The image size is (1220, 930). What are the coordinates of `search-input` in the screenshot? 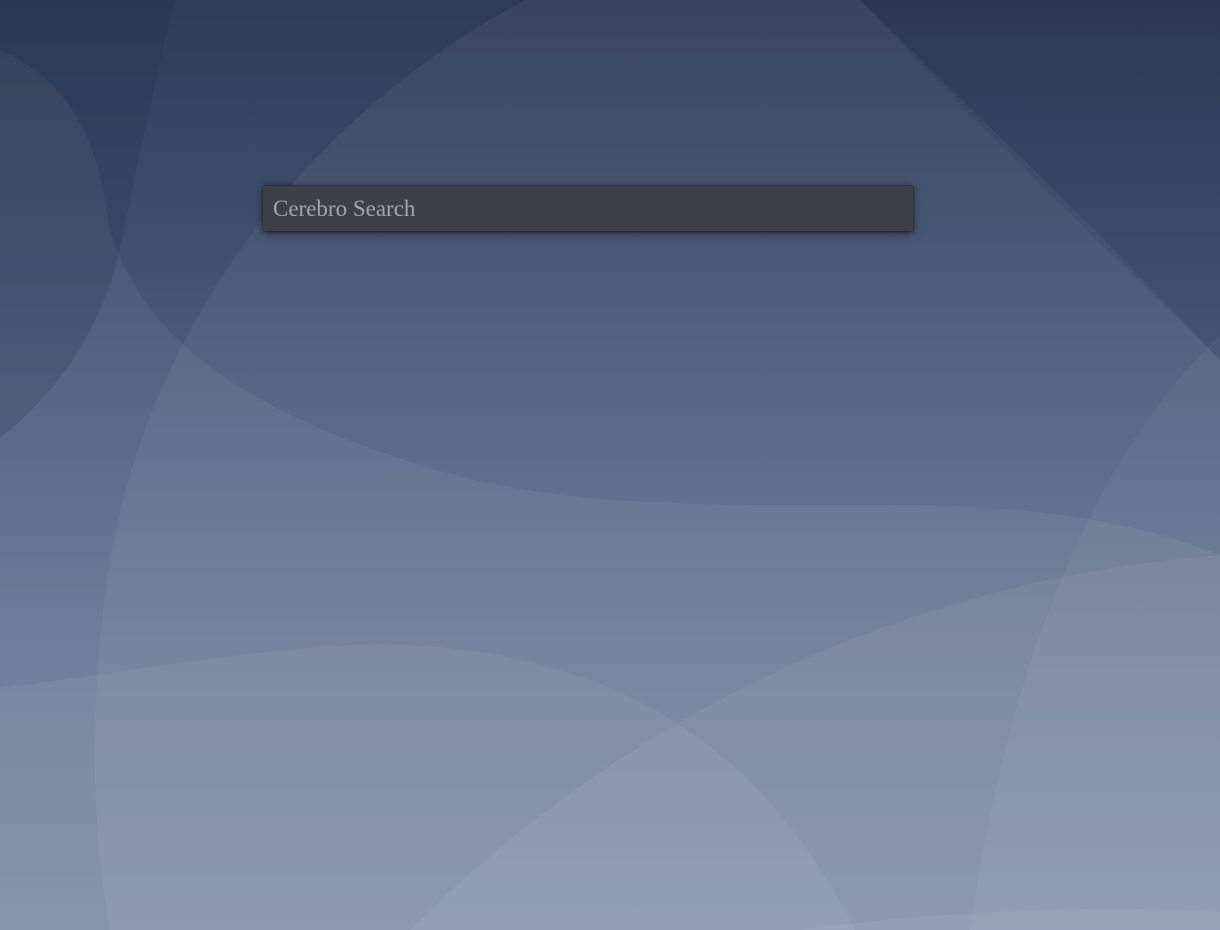 It's located at (588, 208).